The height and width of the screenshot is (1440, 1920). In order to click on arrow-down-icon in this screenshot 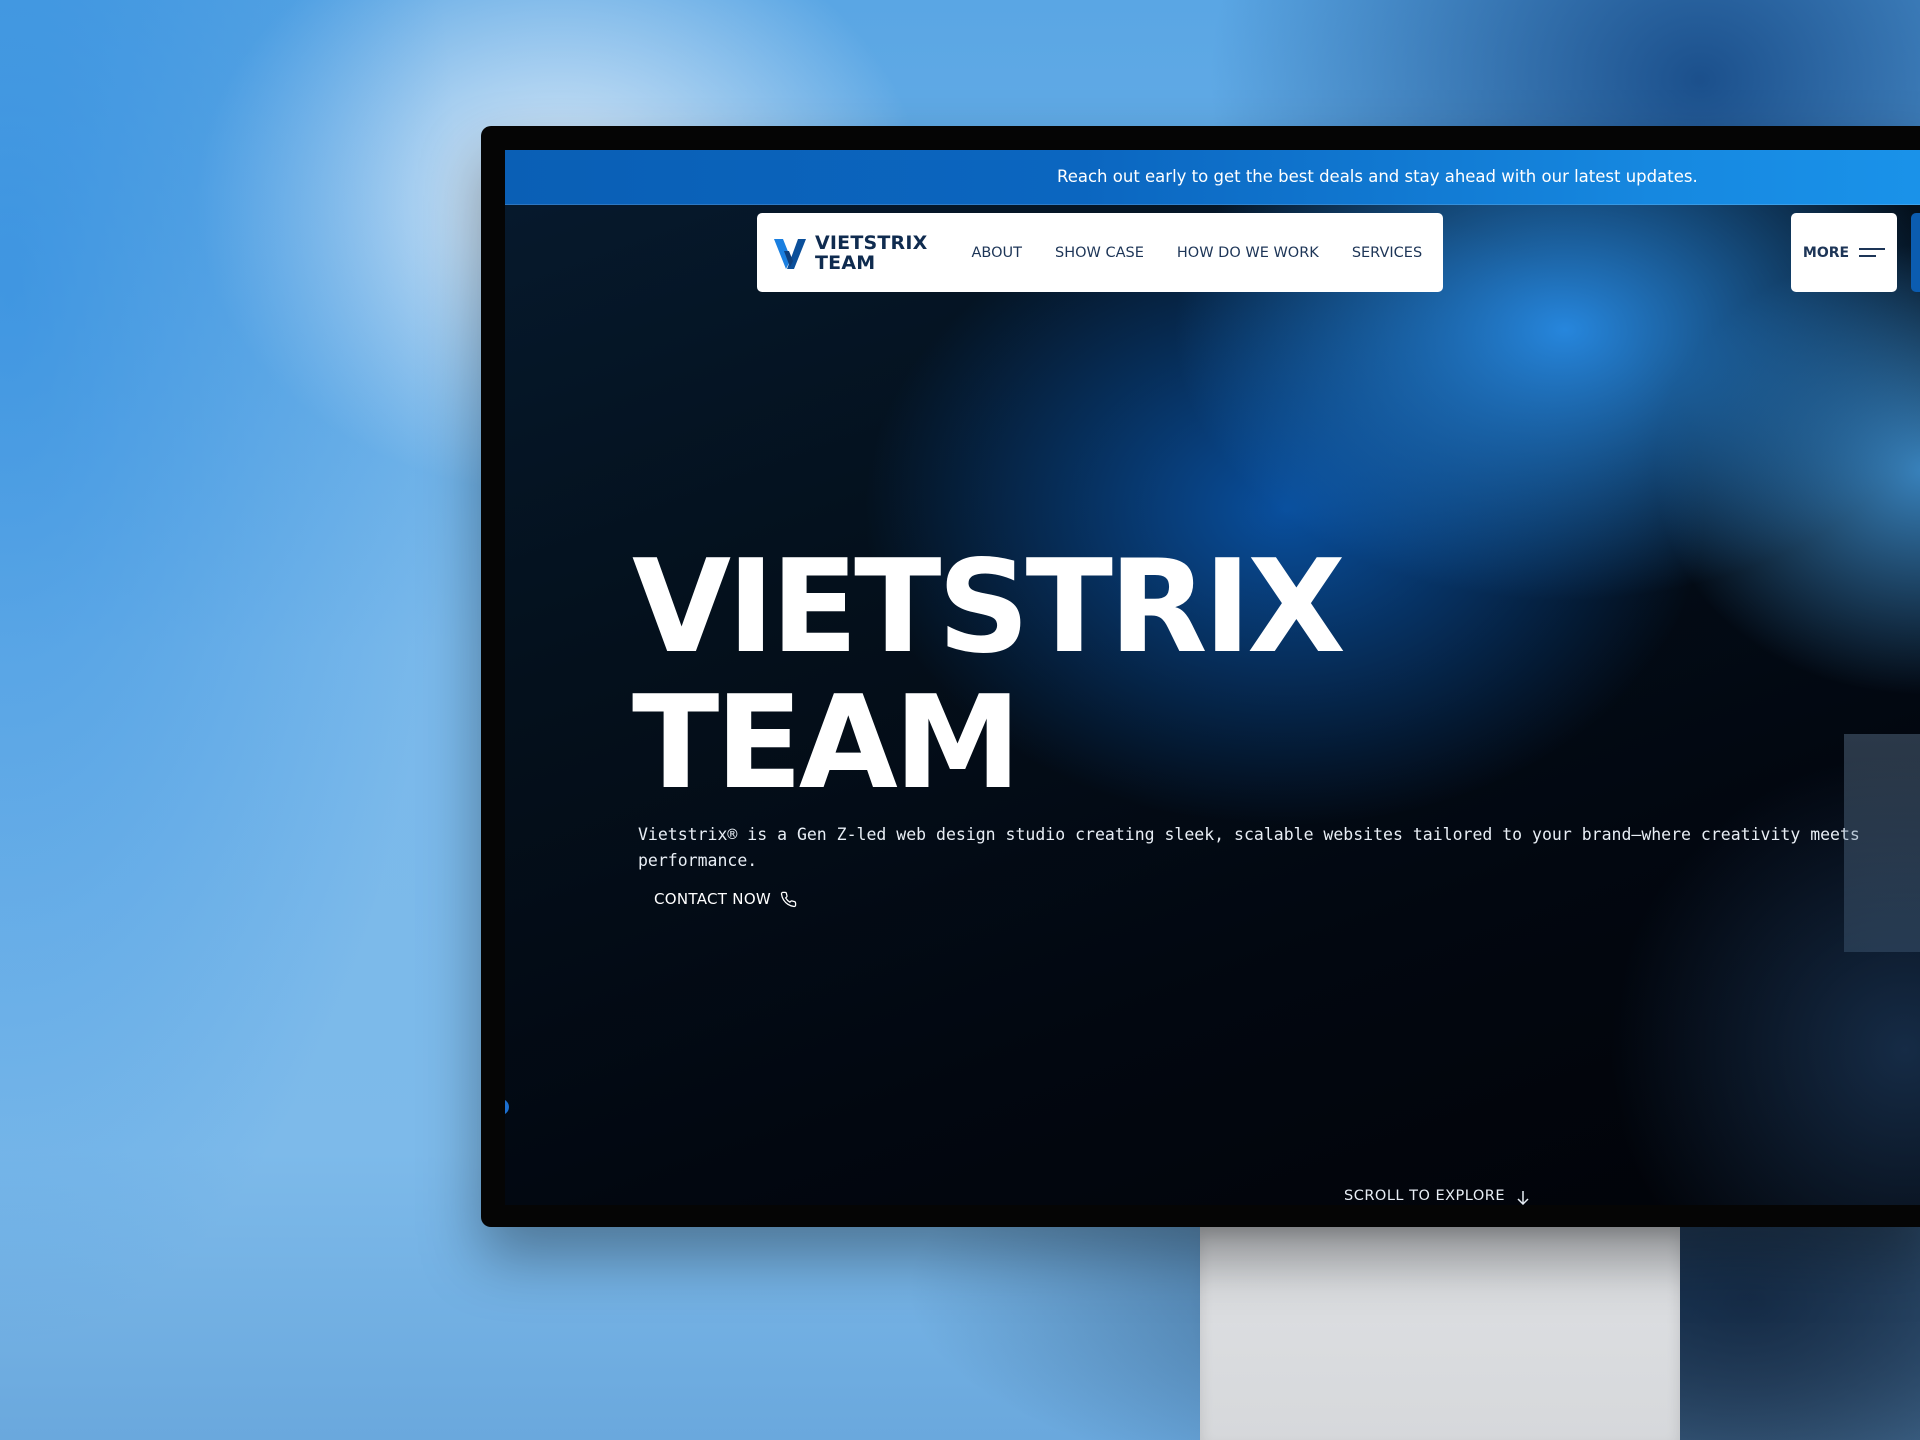, I will do `click(1523, 1198)`.